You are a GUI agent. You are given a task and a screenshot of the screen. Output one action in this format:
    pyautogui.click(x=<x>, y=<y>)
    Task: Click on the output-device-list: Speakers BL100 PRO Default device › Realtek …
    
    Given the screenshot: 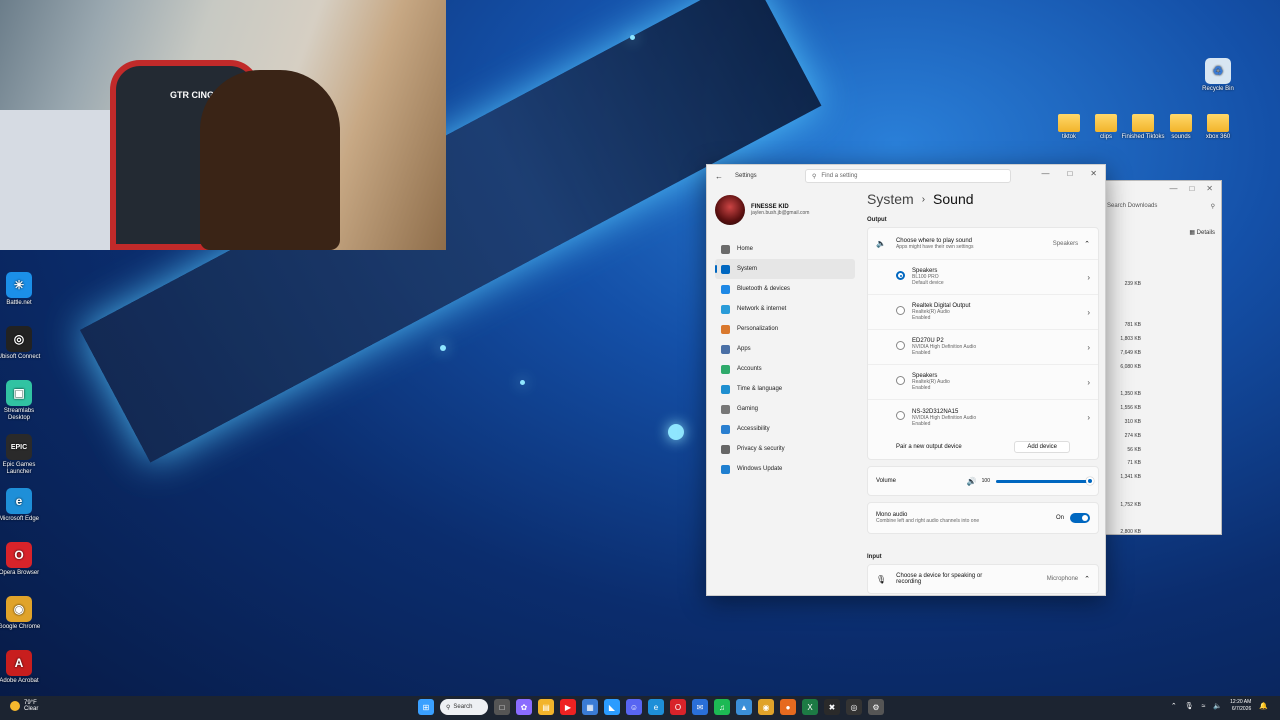 What is the action you would take?
    pyautogui.click(x=983, y=347)
    